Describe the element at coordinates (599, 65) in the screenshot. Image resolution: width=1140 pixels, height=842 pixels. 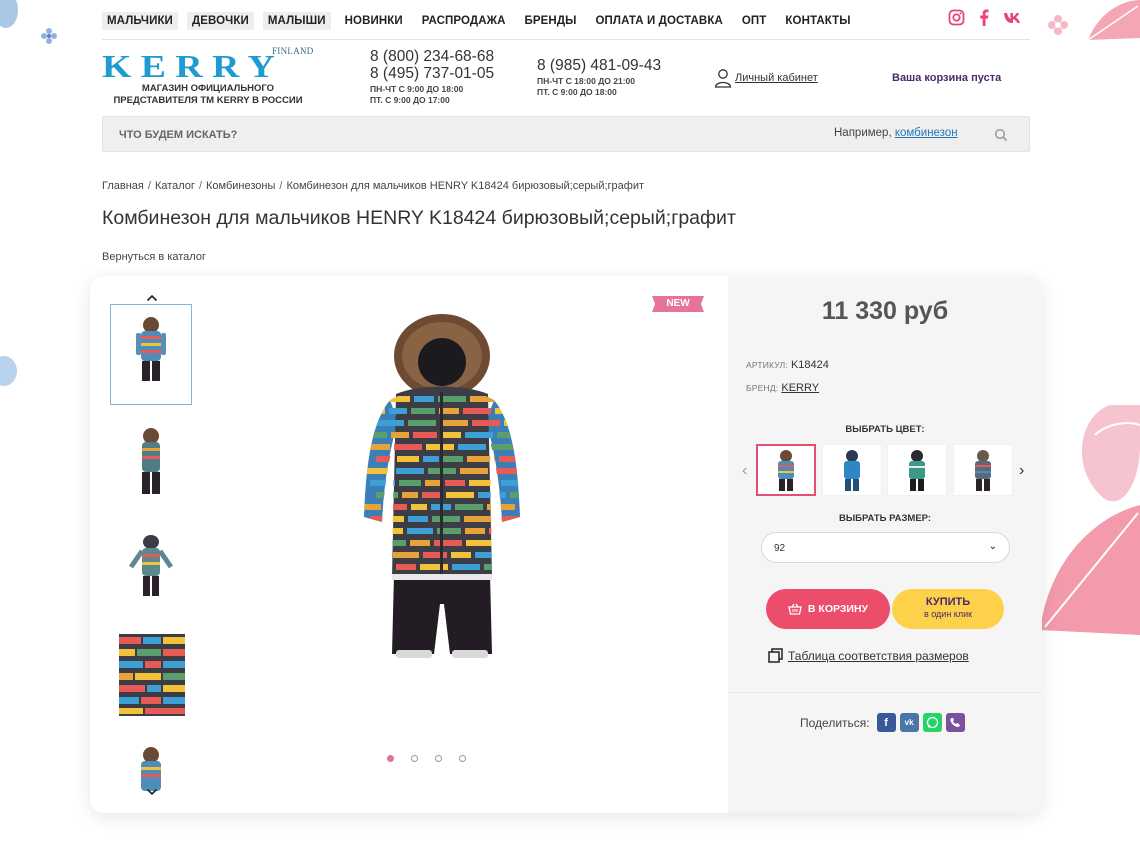
I see `phone-number: 8 (985) 481-09-43` at that location.